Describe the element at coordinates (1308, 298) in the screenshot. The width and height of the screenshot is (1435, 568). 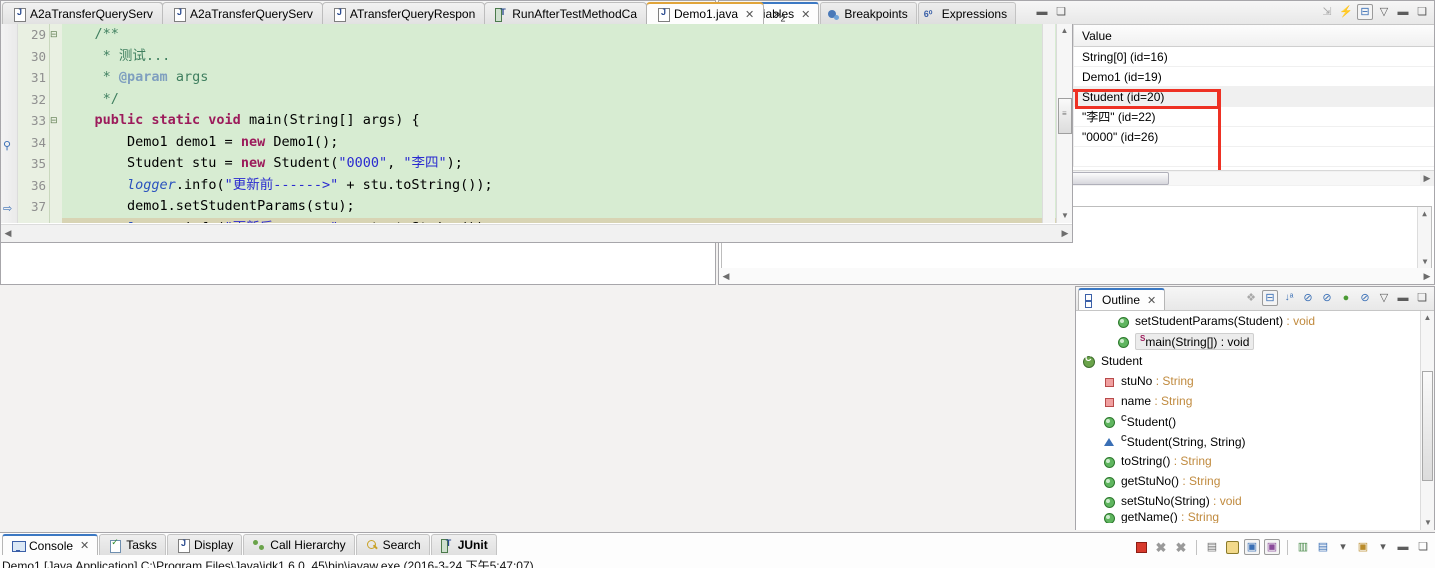
I see `hide-fields-icon: ⊘` at that location.